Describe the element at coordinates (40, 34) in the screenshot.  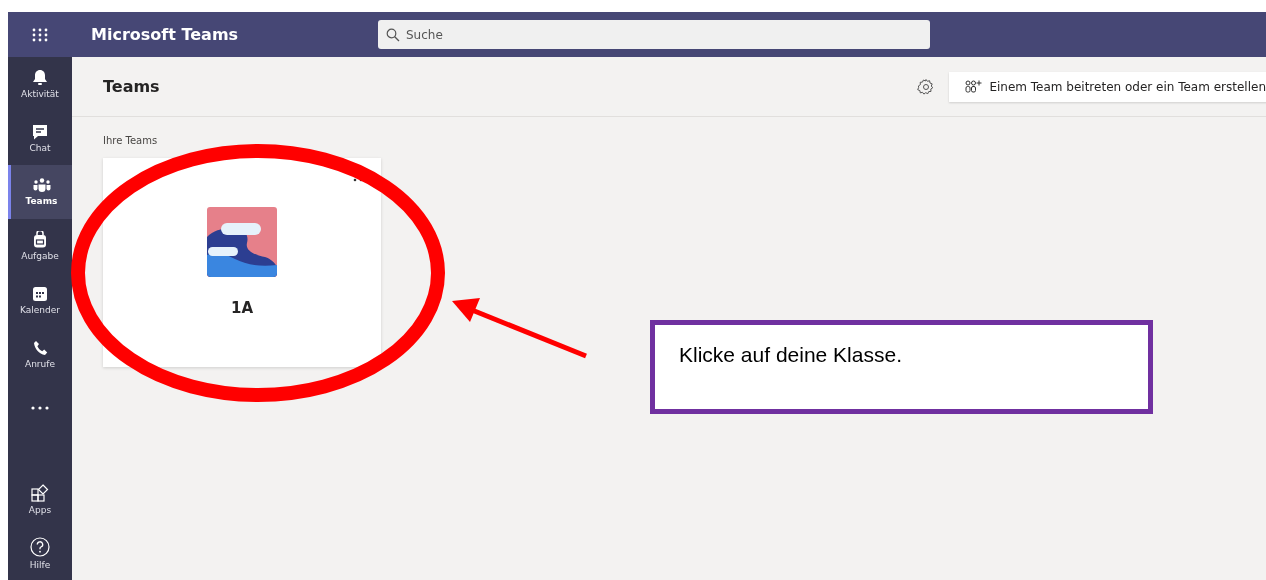
I see `app-launcher-icon` at that location.